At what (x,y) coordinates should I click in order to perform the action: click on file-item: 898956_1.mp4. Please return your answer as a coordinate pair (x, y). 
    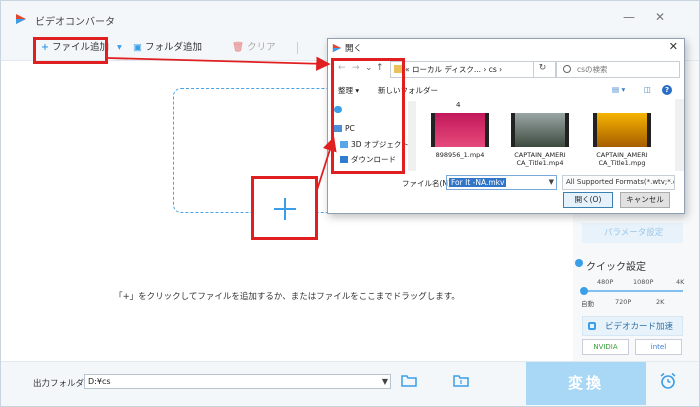
    Looking at the image, I should click on (460, 136).